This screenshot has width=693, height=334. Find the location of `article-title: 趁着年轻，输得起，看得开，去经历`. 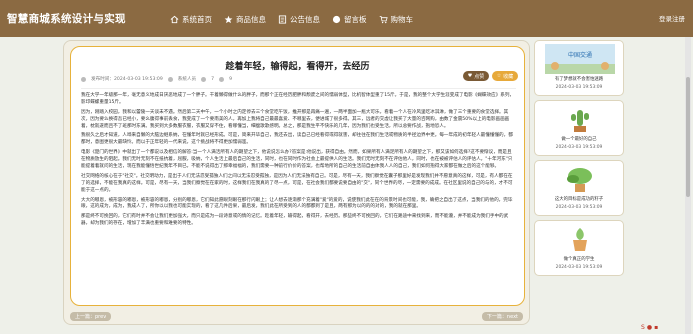

article-title: 趁着年轻，输得起，看得开，去经历 is located at coordinates (297, 67).